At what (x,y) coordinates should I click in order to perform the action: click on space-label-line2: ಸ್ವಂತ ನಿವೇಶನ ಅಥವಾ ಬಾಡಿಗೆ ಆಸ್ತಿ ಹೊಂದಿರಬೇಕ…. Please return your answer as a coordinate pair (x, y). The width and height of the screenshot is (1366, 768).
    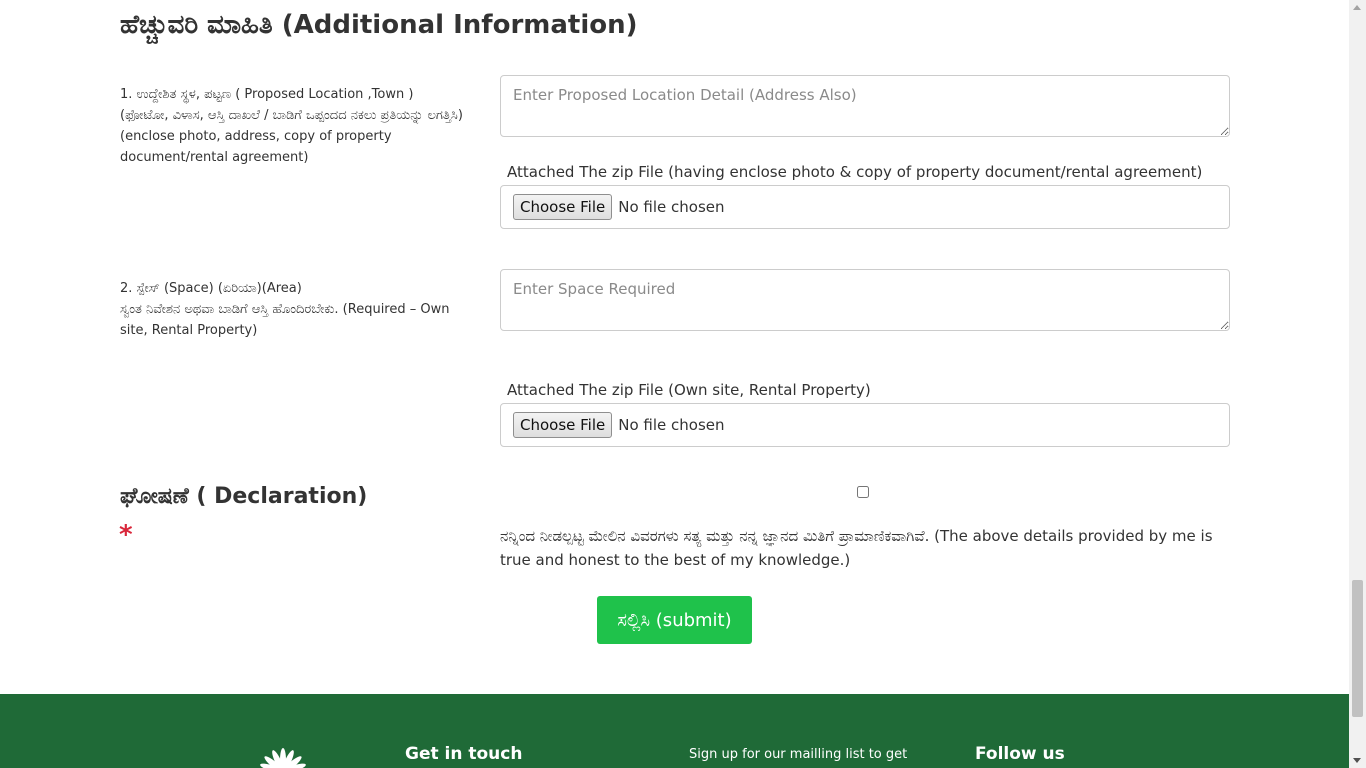
    Looking at the image, I should click on (285, 320).